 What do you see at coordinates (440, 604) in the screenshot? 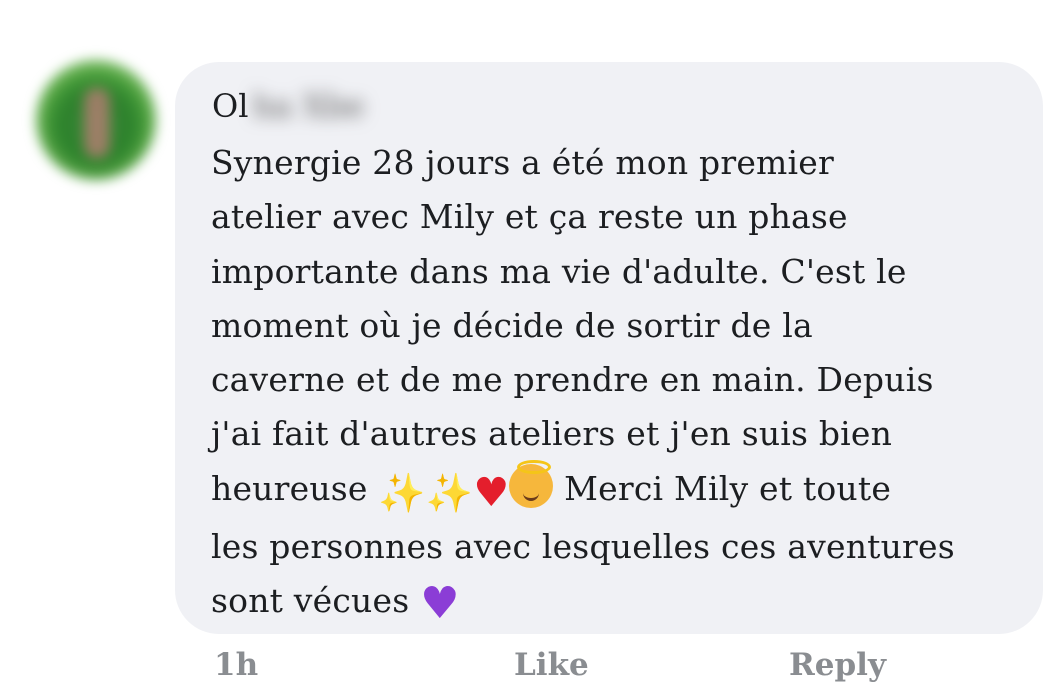
I see `purple-heart-icon: ♥` at bounding box center [440, 604].